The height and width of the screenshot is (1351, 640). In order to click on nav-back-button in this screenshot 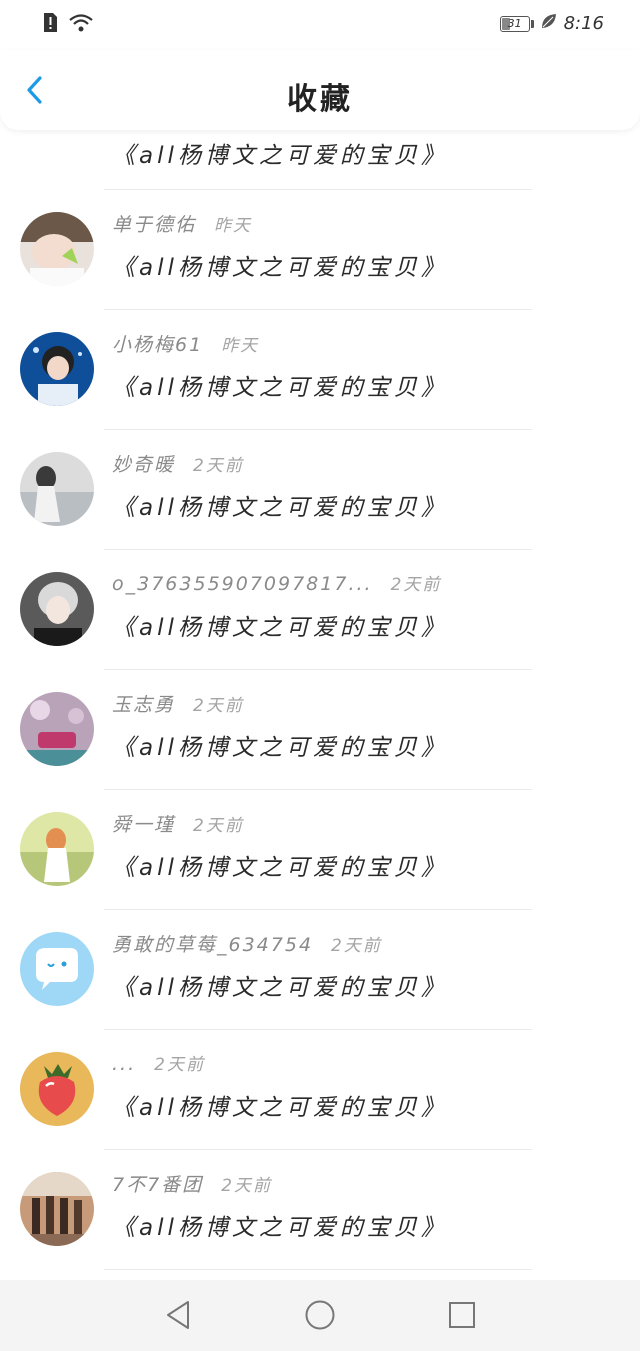, I will do `click(178, 1315)`.